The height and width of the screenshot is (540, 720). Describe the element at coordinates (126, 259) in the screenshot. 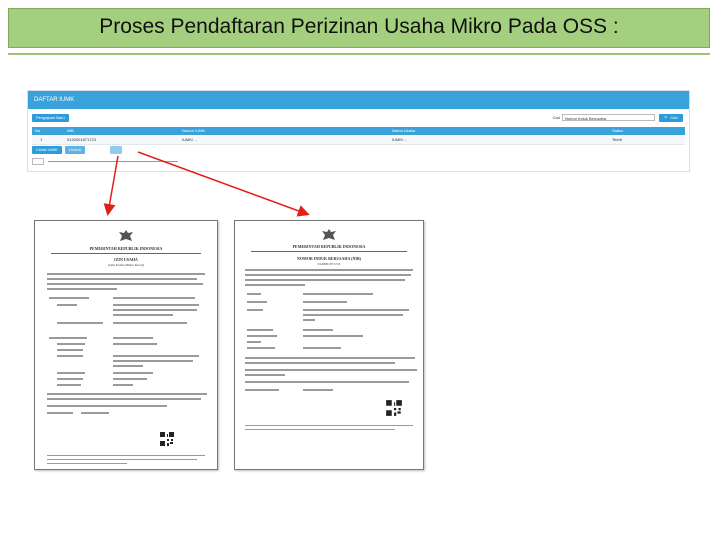

I see `document-title: IZIN USAHA` at that location.